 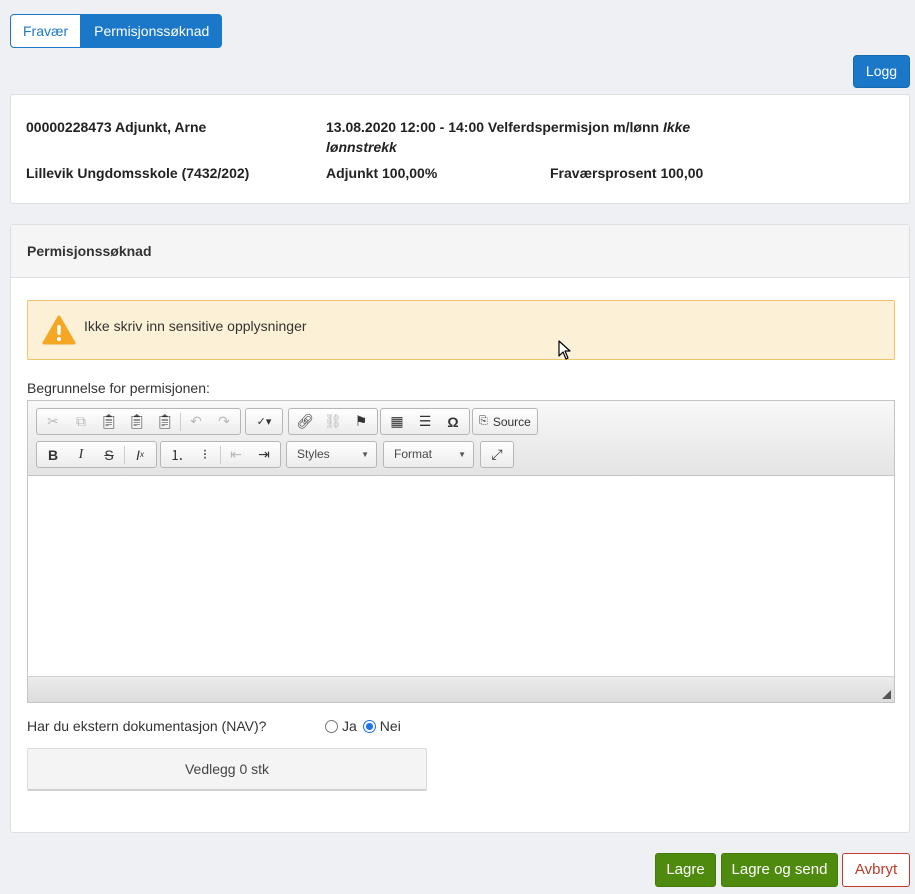 What do you see at coordinates (177, 454) in the screenshot?
I see `numbered-list-icon: ⒈` at bounding box center [177, 454].